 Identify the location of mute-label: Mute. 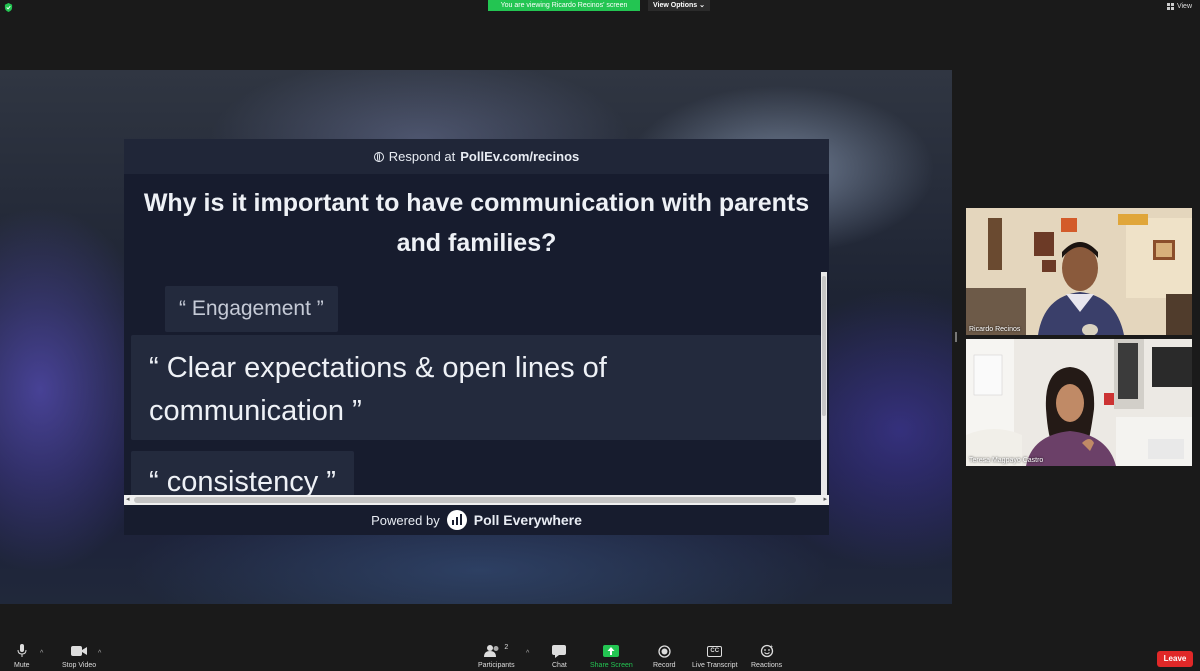
(22, 665).